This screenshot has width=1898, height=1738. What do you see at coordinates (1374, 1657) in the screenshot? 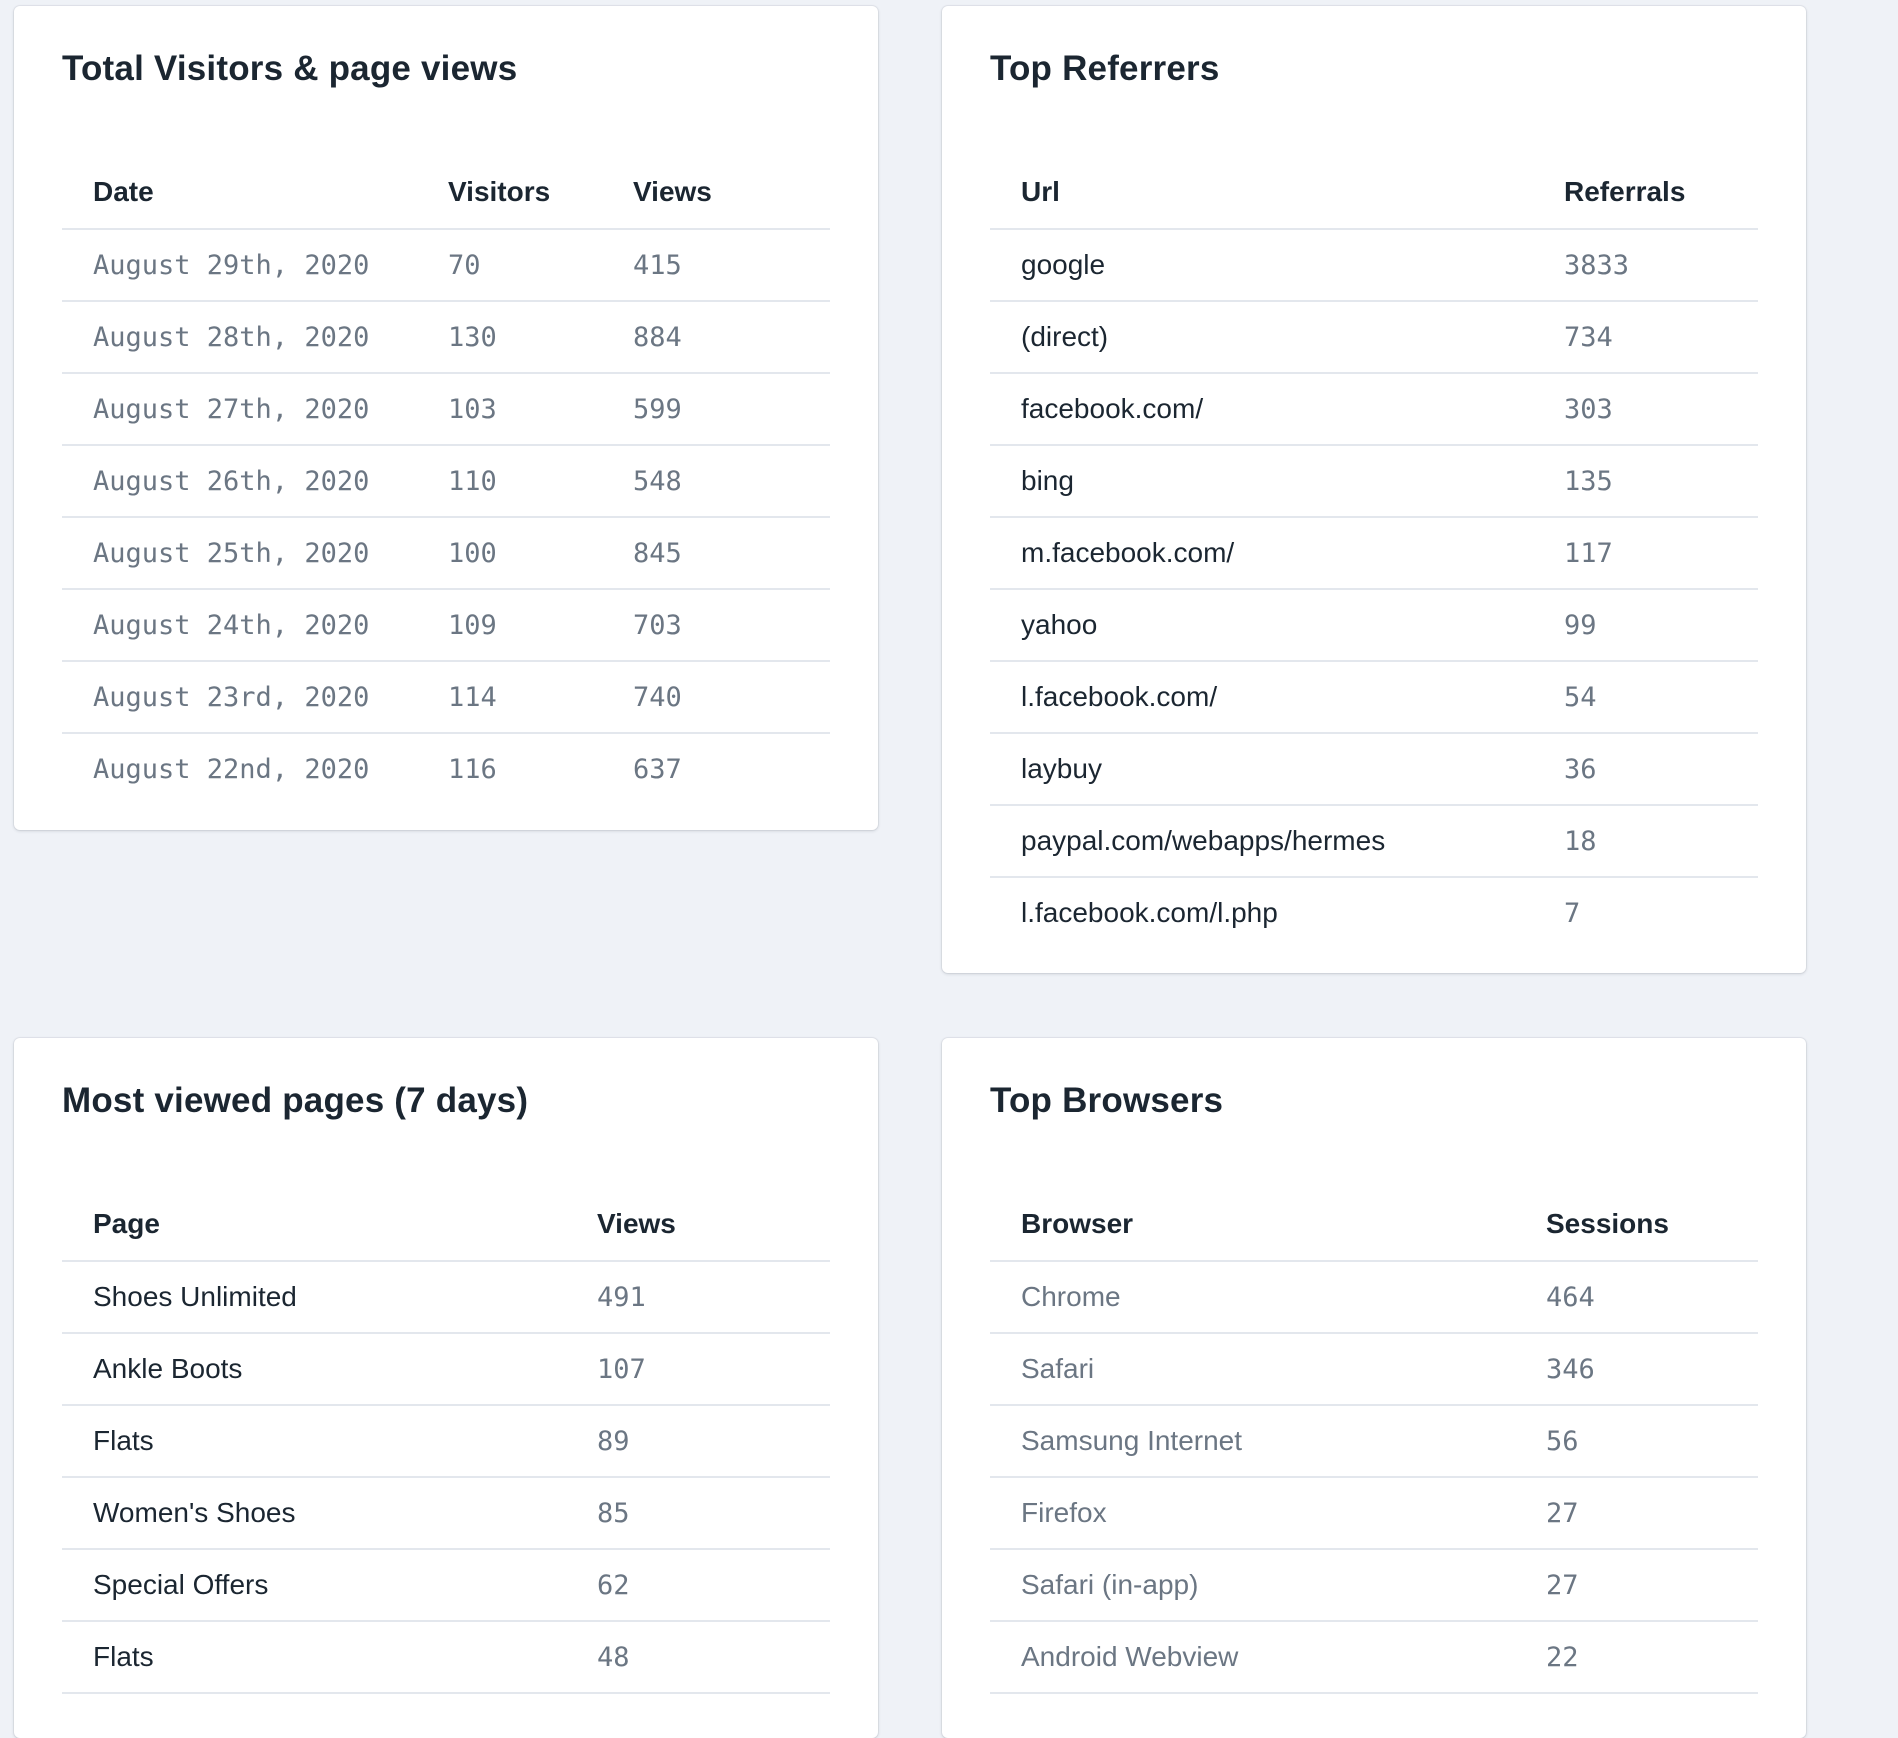
I see `table-row: Android Webview 22` at bounding box center [1374, 1657].